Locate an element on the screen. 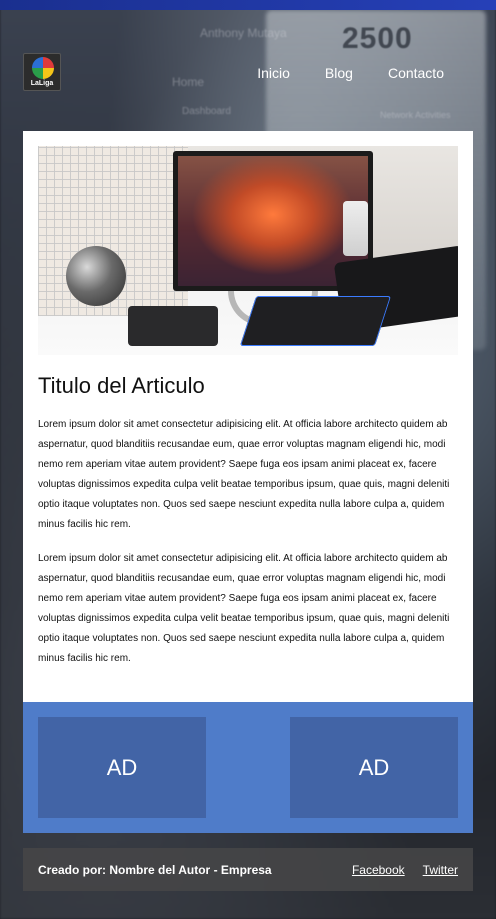 The image size is (496, 919). main-nav: Inicio Blog Contacto is located at coordinates (350, 73).